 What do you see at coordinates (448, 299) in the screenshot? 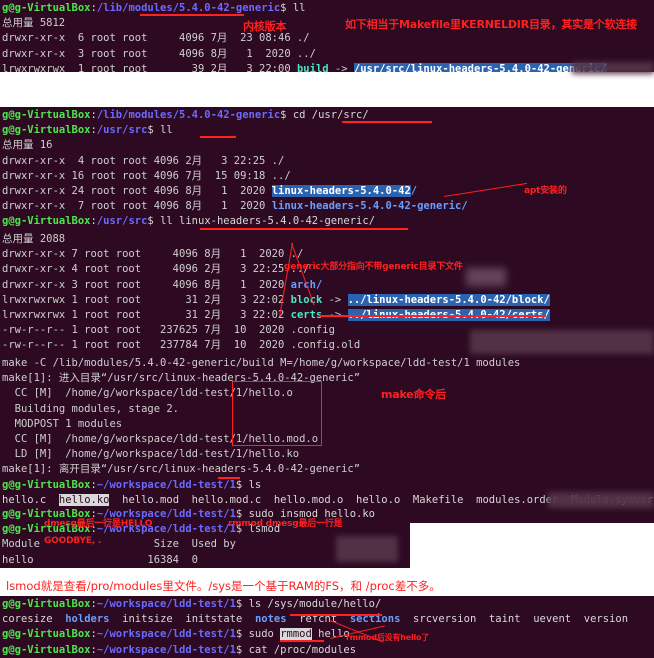
I see `symlink-target: ../linux-headers-5.4.0-42/block/` at bounding box center [448, 299].